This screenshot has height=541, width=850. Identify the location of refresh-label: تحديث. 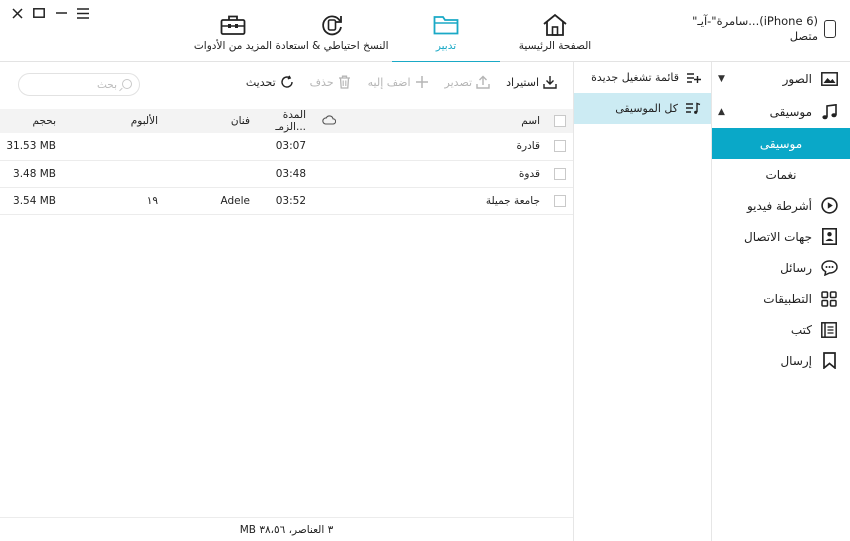
(260, 82).